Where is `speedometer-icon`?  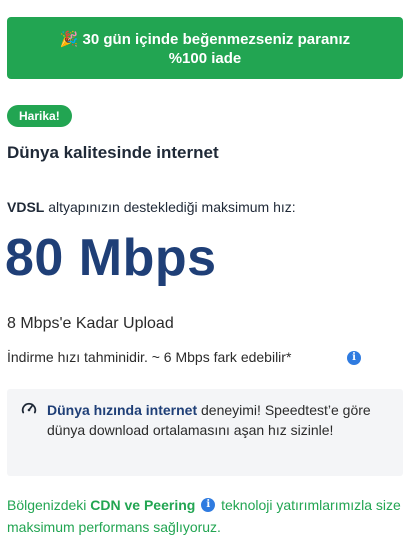
speedometer-icon is located at coordinates (29, 408).